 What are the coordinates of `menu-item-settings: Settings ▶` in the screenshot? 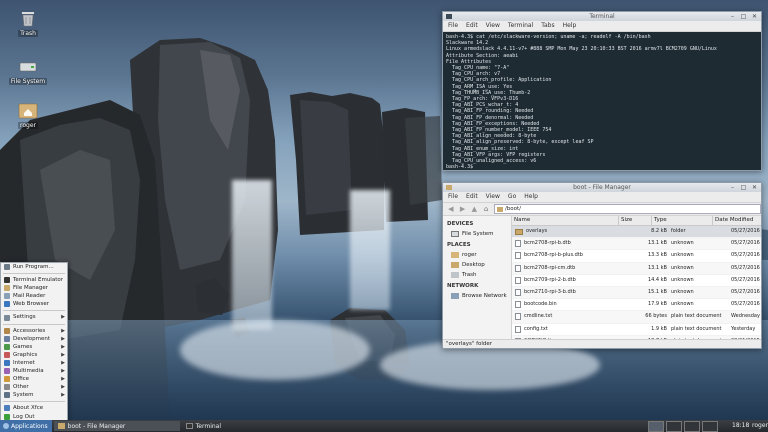 It's located at (34, 317).